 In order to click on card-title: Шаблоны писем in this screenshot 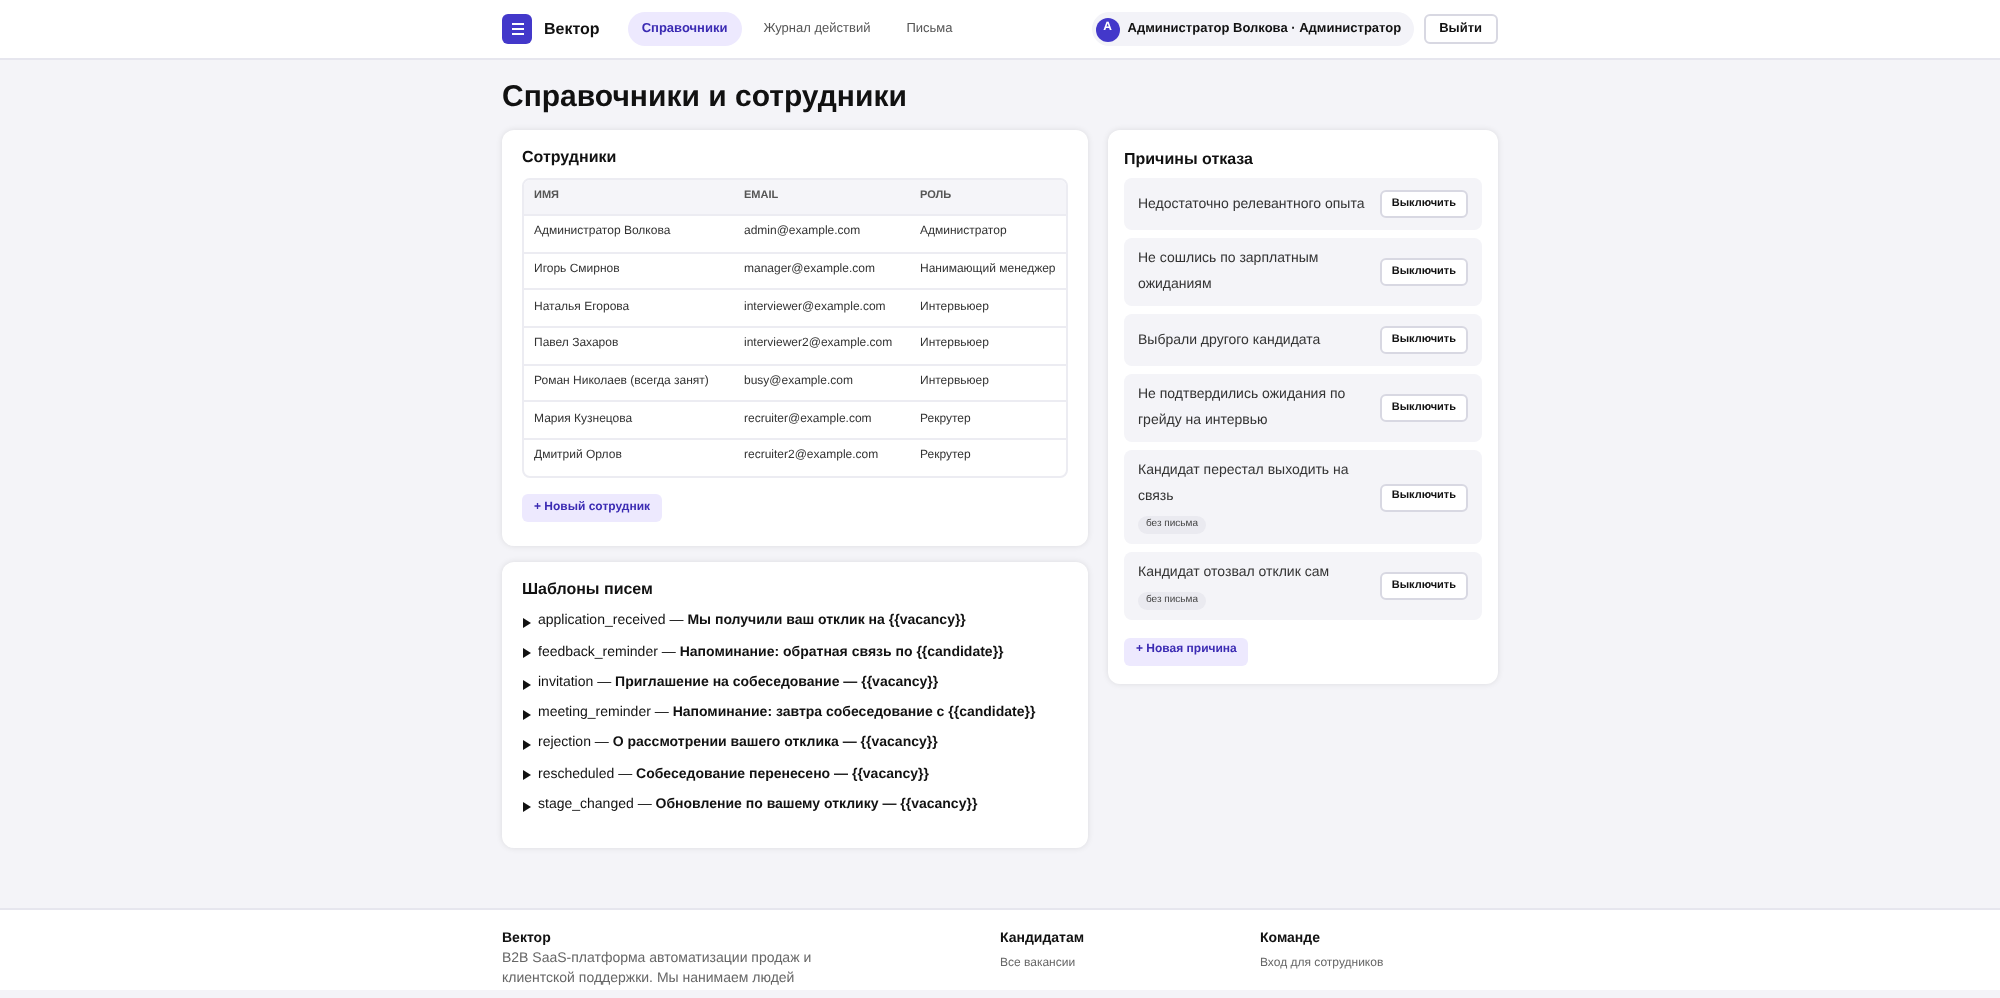, I will do `click(588, 589)`.